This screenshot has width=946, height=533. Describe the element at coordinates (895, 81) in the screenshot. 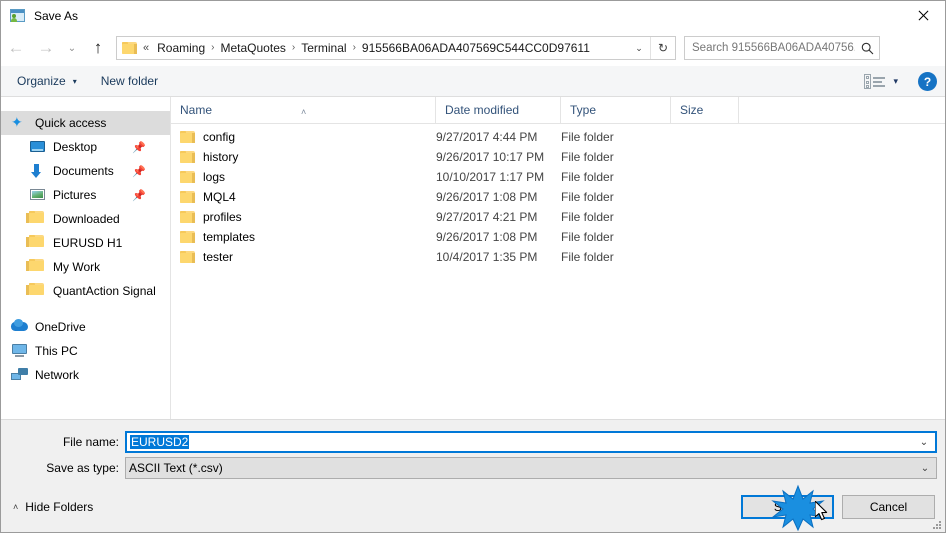

I see `view-dropdown-icon: ▾` at that location.